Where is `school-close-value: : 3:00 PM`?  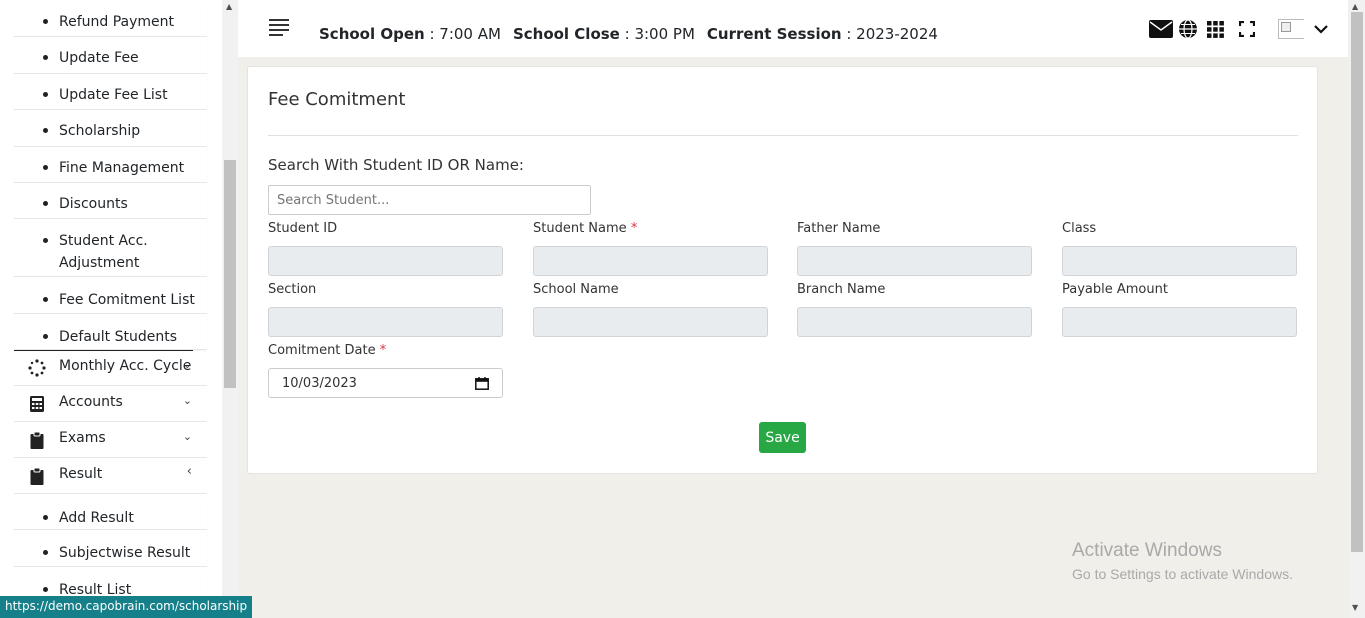 school-close-value: : 3:00 PM is located at coordinates (657, 34).